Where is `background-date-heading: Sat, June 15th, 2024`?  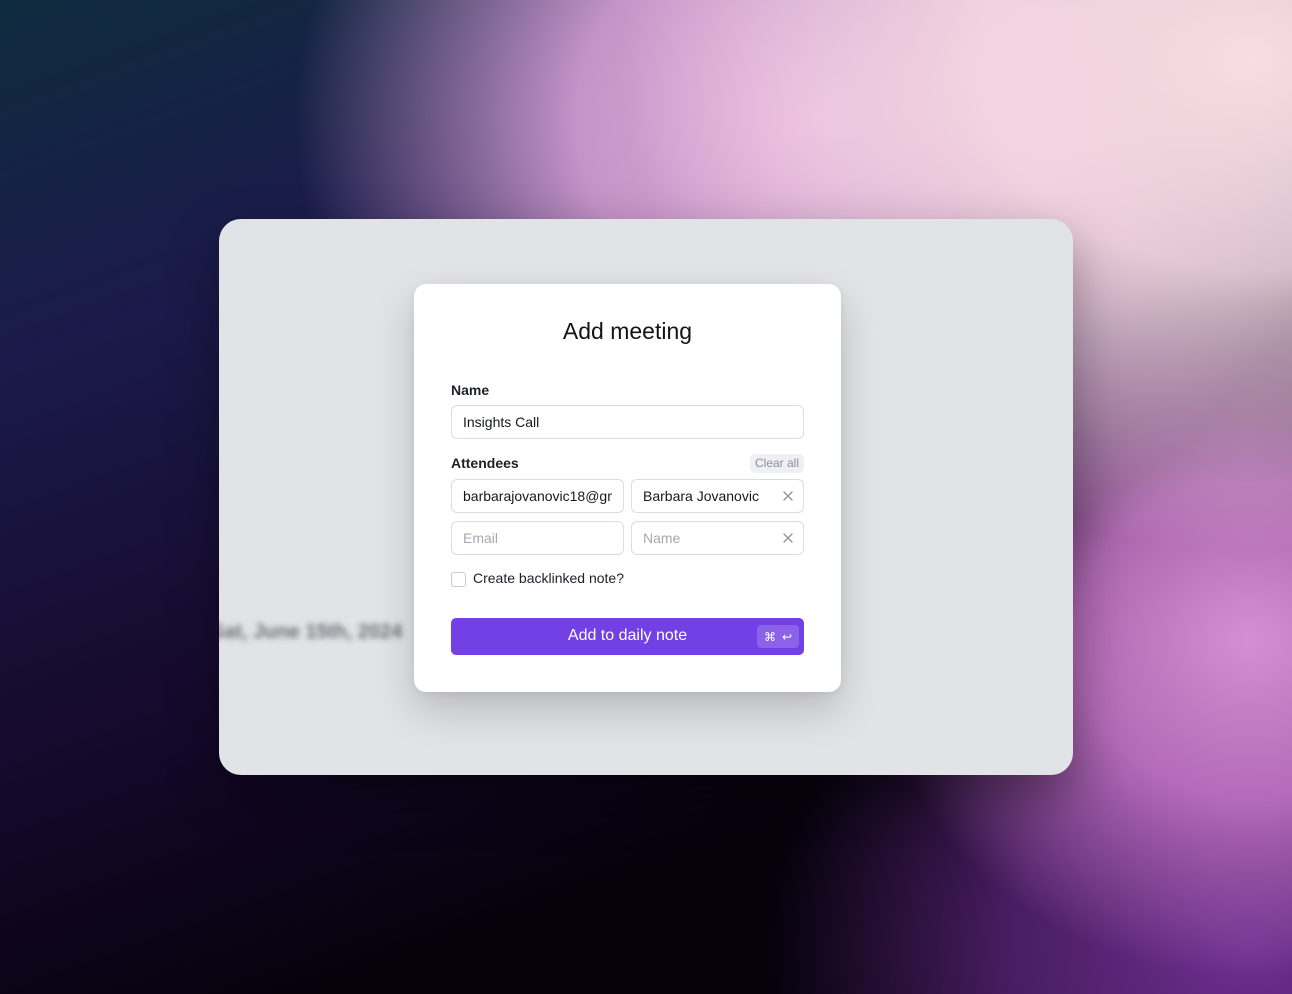 background-date-heading: Sat, June 15th, 2024 is located at coordinates (311, 632).